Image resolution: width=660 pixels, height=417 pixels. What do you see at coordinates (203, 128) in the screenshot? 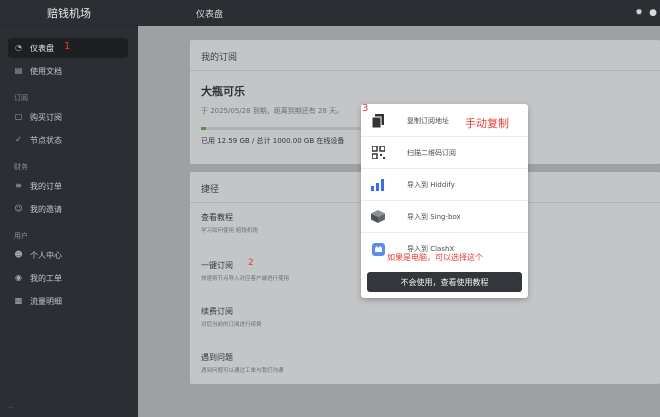
I see `usage-progress-fill` at bounding box center [203, 128].